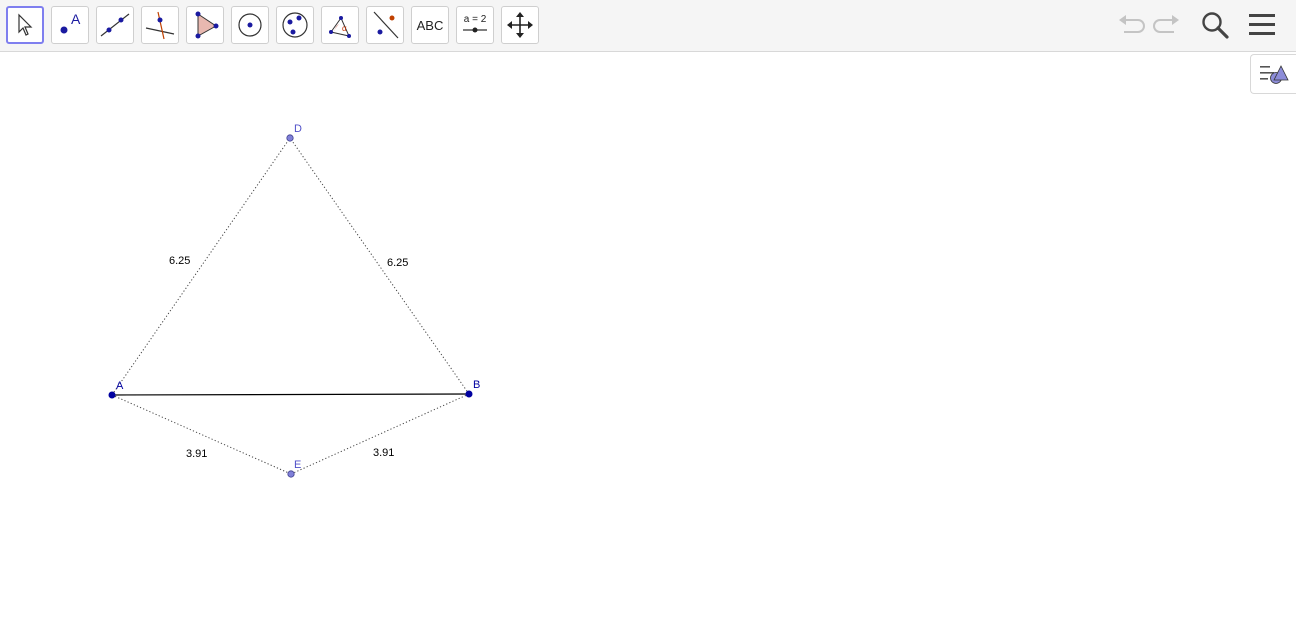 Image resolution: width=1296 pixels, height=619 pixels. I want to click on angle-icon: α, so click(340, 27).